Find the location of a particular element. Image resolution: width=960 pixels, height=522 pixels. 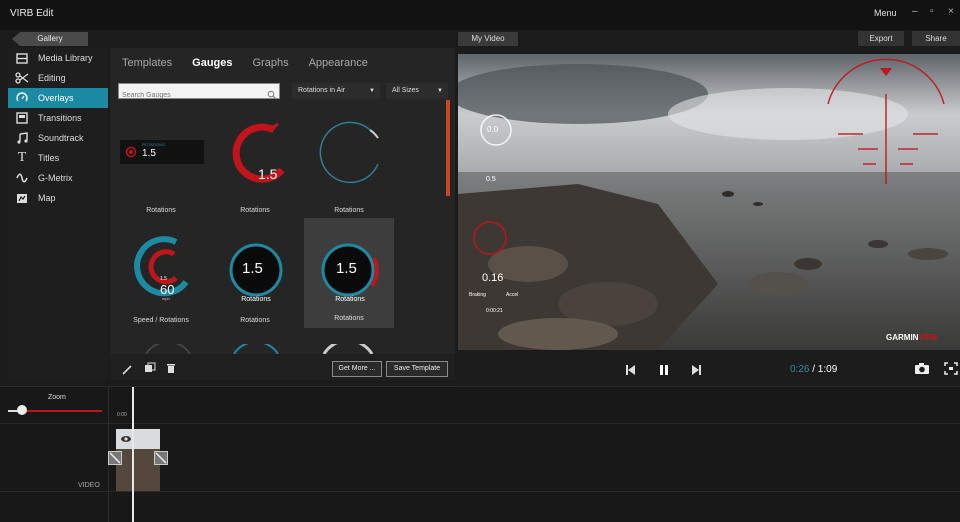

sidebar-item-label: Transitions is located at coordinates (60, 118).